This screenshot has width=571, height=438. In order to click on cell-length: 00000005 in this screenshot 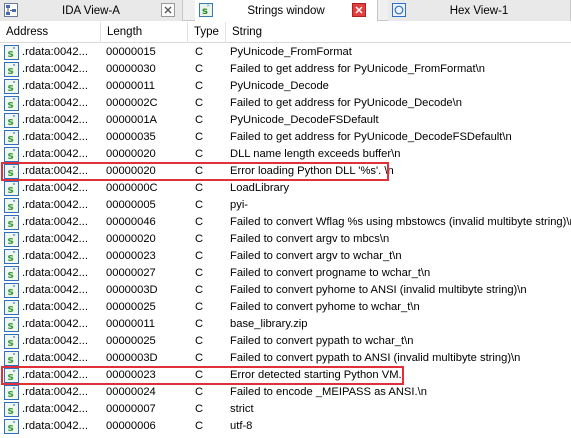, I will do `click(131, 205)`.